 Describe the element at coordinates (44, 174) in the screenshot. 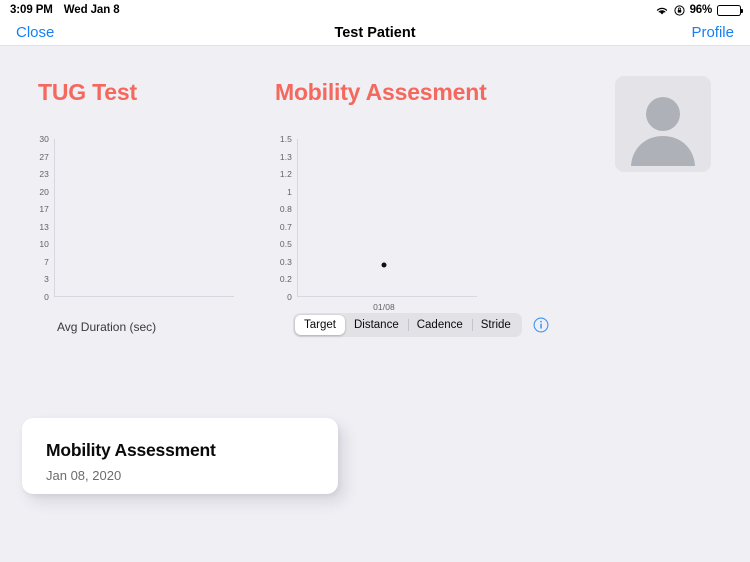

I see `tug-y-tick: 23` at that location.